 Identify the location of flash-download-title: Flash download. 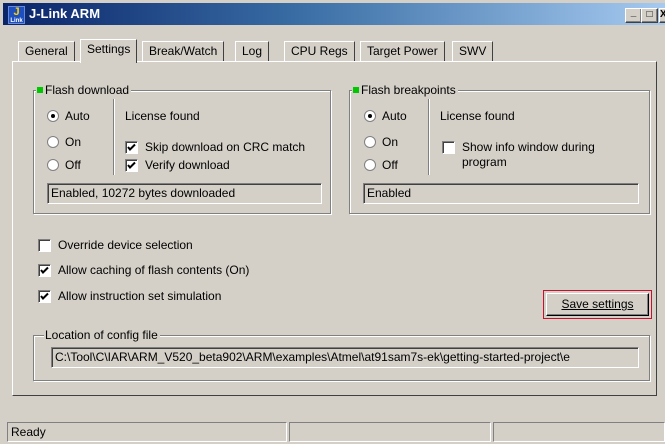
(84, 90).